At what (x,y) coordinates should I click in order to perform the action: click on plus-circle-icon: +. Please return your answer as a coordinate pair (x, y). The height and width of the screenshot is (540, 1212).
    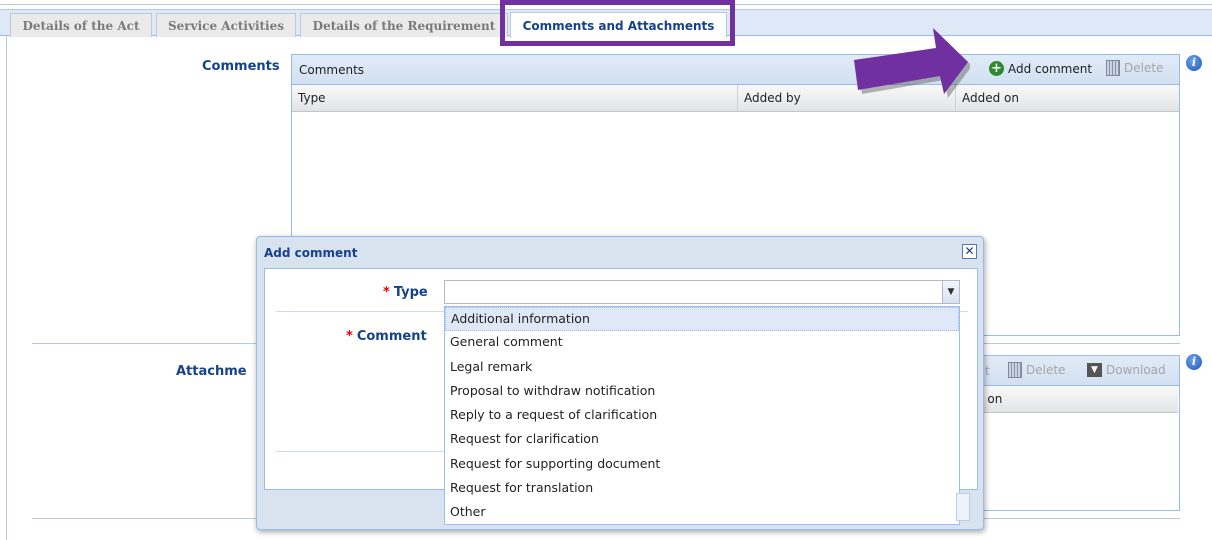
    Looking at the image, I should click on (996, 68).